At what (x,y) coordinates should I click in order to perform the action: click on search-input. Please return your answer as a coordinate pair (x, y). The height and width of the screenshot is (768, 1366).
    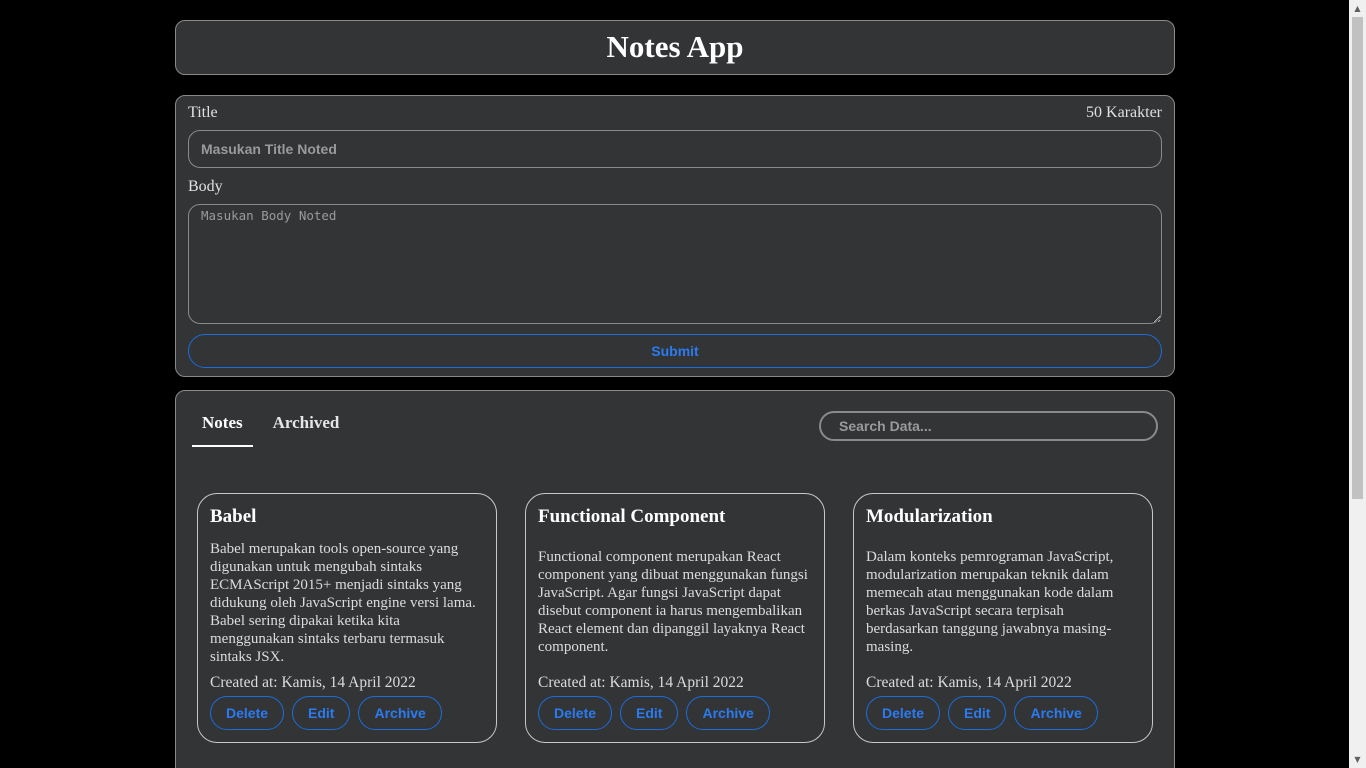
    Looking at the image, I should click on (988, 426).